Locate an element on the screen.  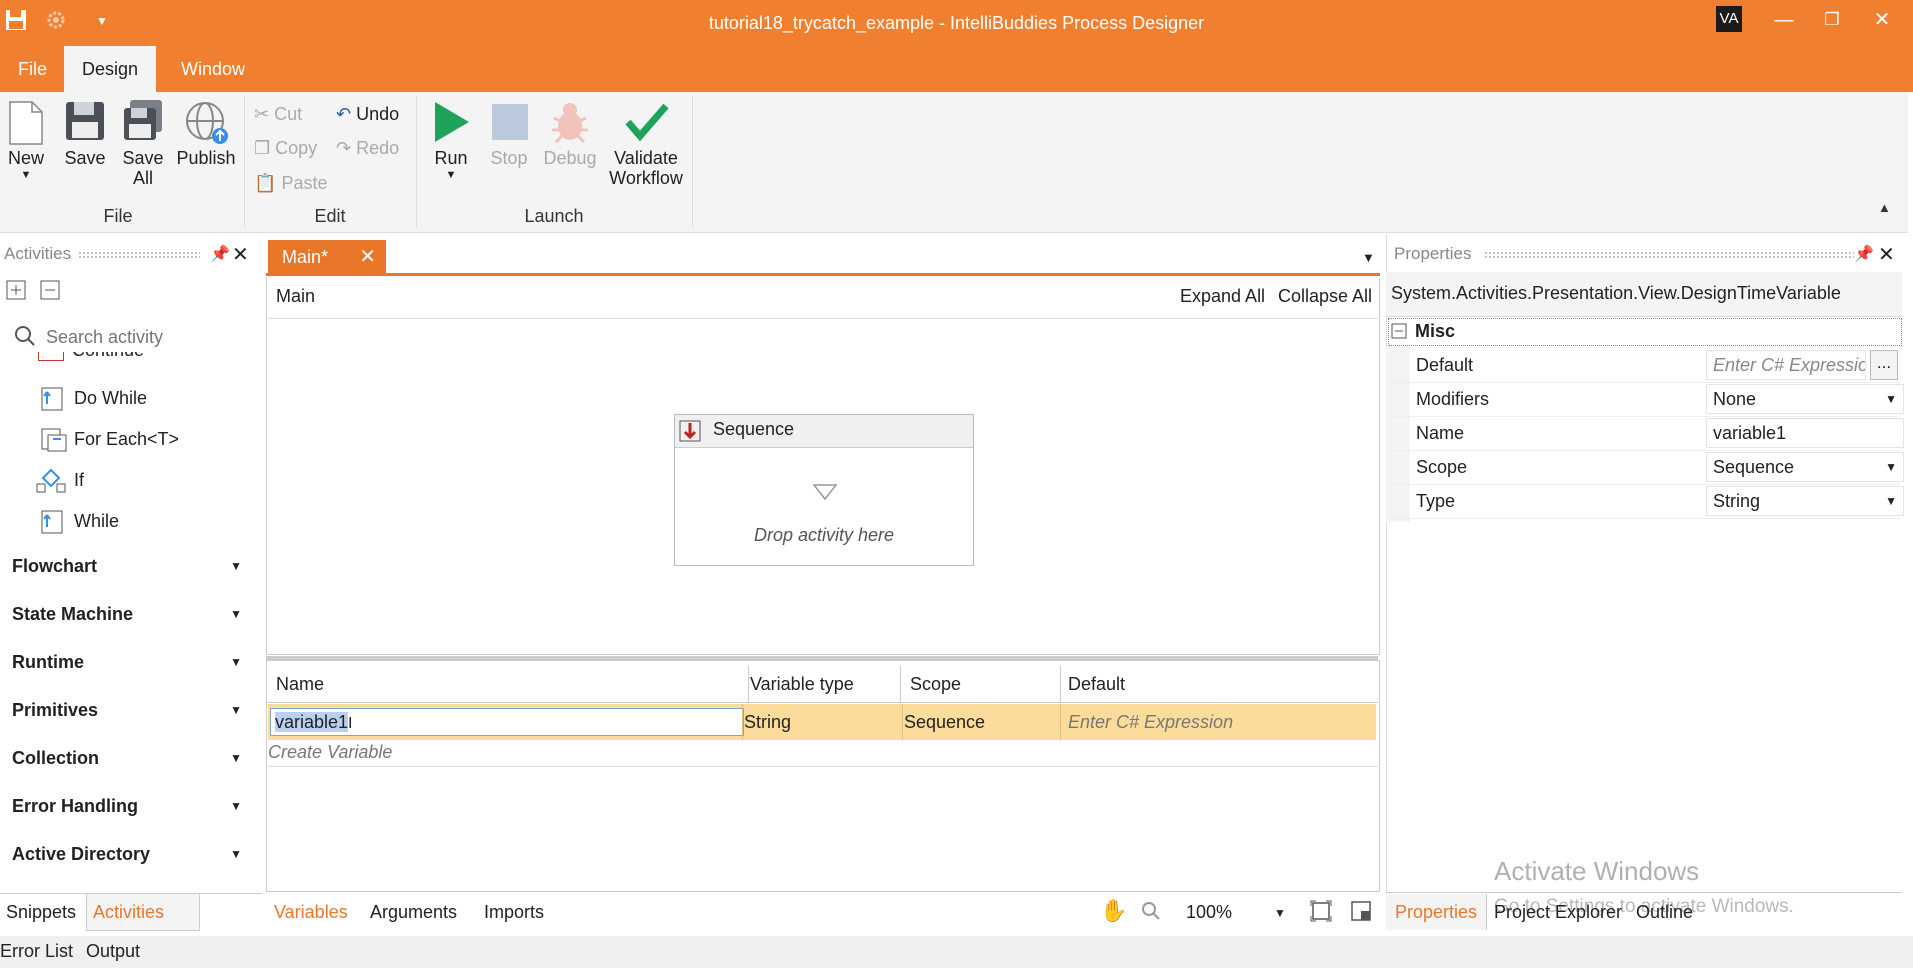
collapse-all-icon is located at coordinates (50, 292).